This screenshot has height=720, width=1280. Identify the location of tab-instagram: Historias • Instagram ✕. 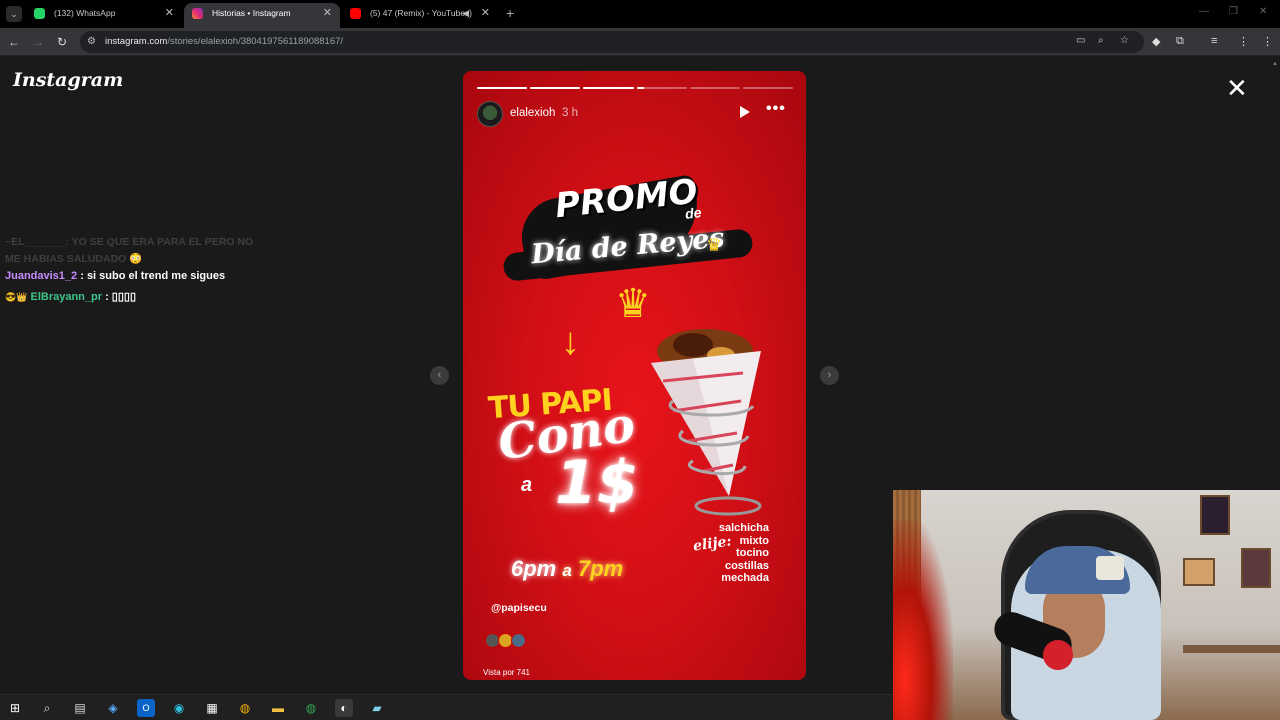
(262, 15).